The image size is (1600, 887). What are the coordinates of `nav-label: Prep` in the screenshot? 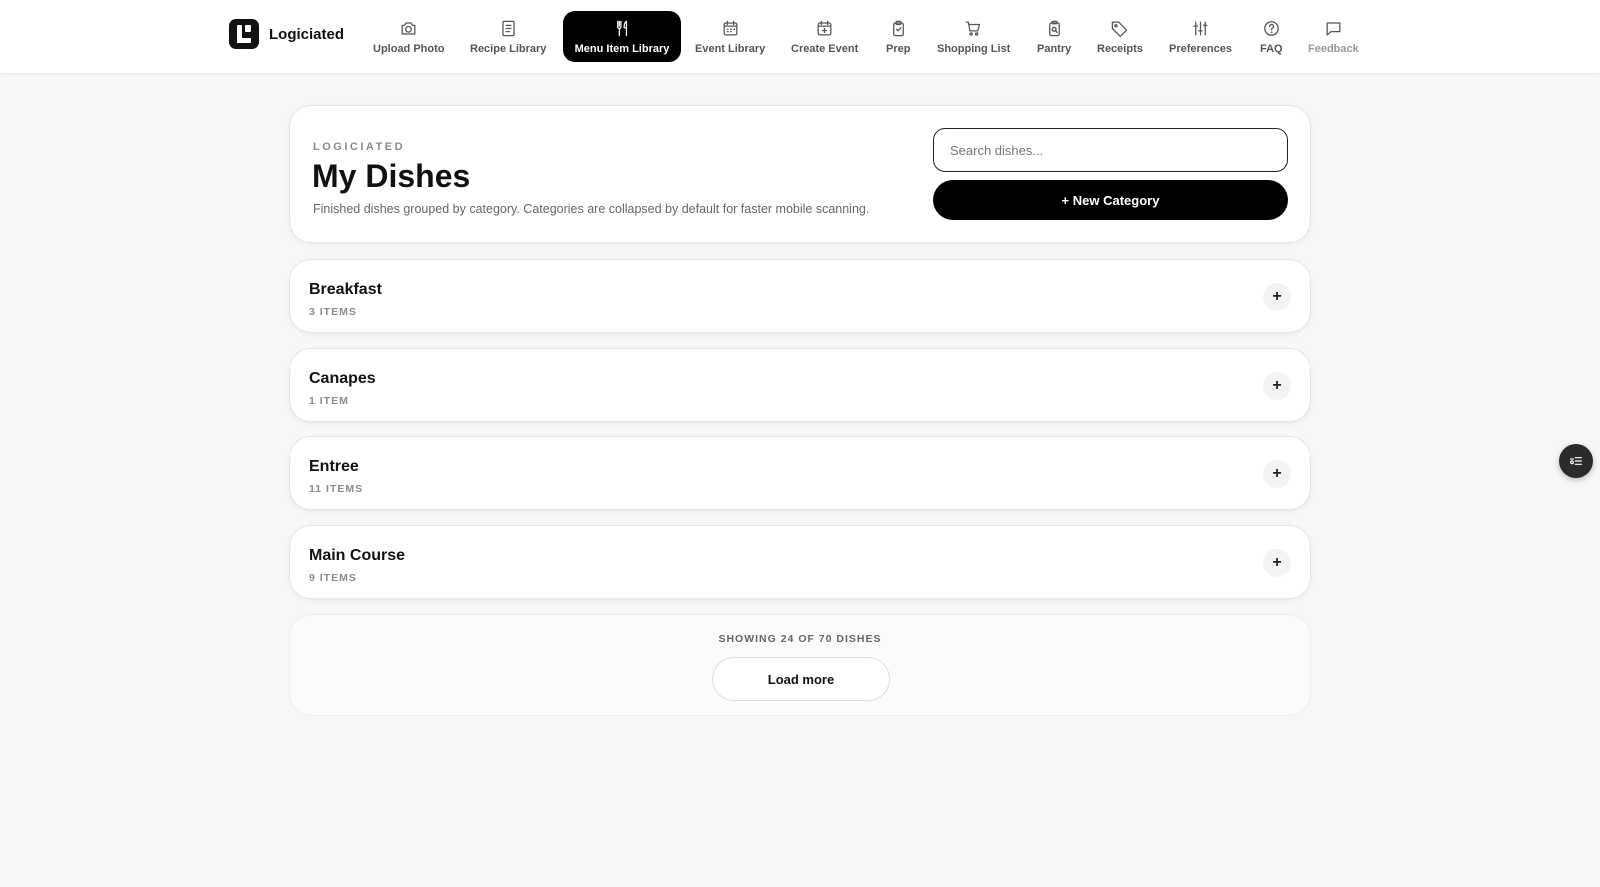 It's located at (898, 48).